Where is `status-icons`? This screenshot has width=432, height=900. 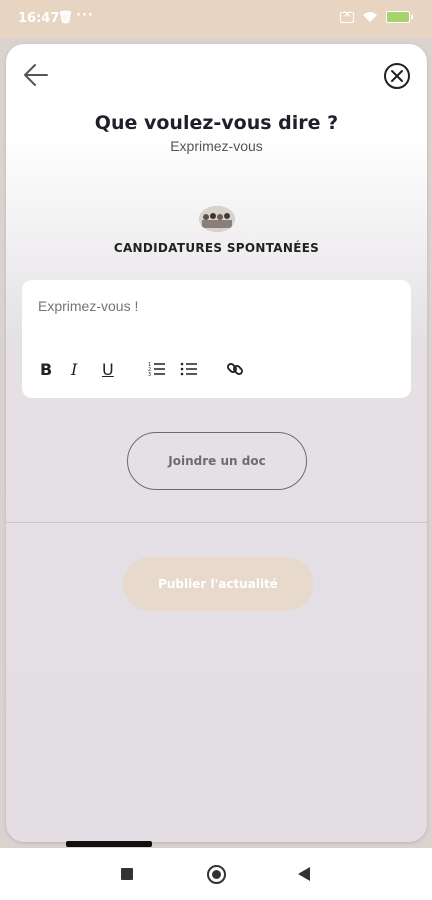 status-icons is located at coordinates (376, 16).